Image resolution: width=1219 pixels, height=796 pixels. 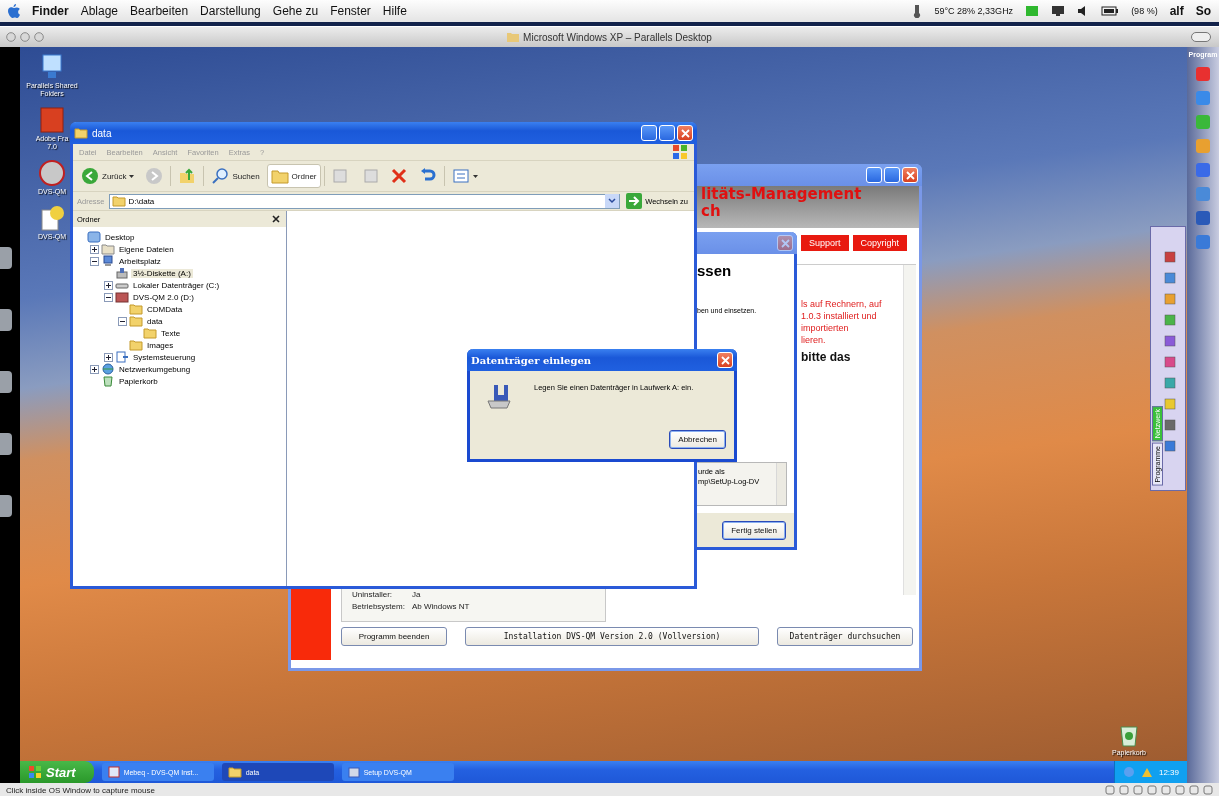 What do you see at coordinates (14, 11) in the screenshot?
I see `apple-icon` at bounding box center [14, 11].